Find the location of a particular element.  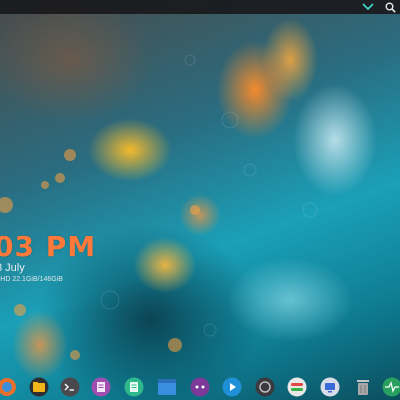

text-editor-icon is located at coordinates (101, 387).